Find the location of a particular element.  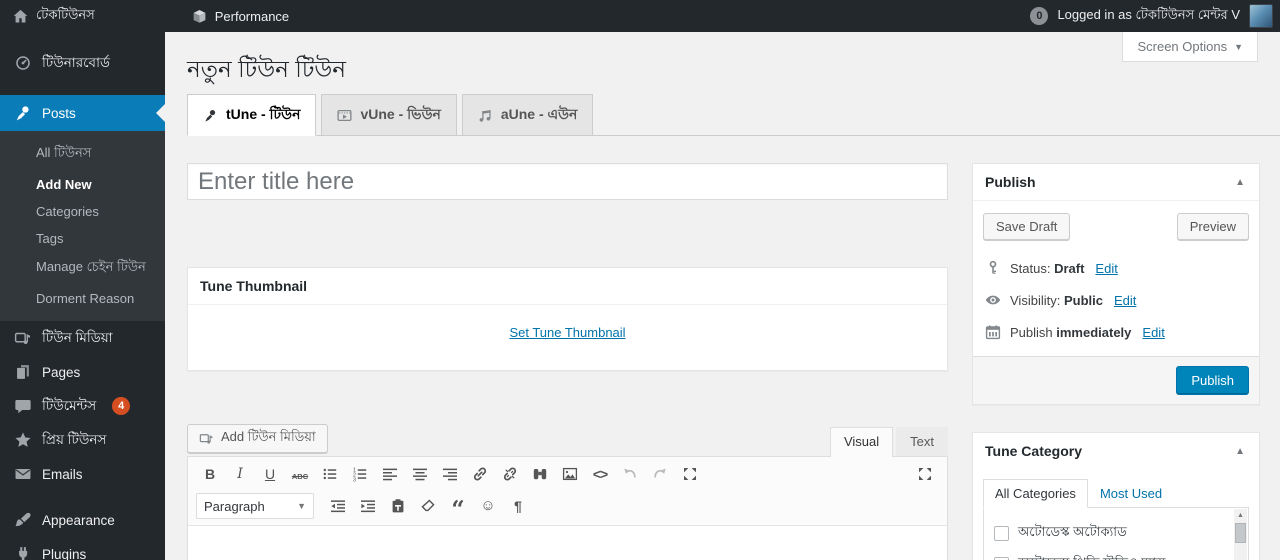

undo-icon is located at coordinates (630, 474).